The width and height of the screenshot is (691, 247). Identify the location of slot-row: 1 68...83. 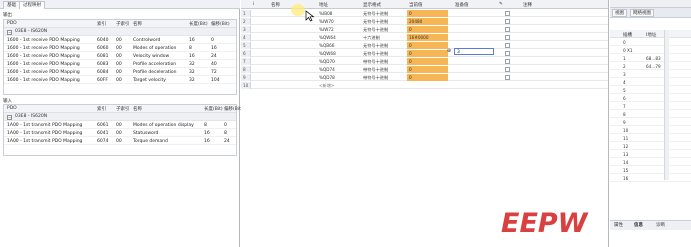
(650, 58).